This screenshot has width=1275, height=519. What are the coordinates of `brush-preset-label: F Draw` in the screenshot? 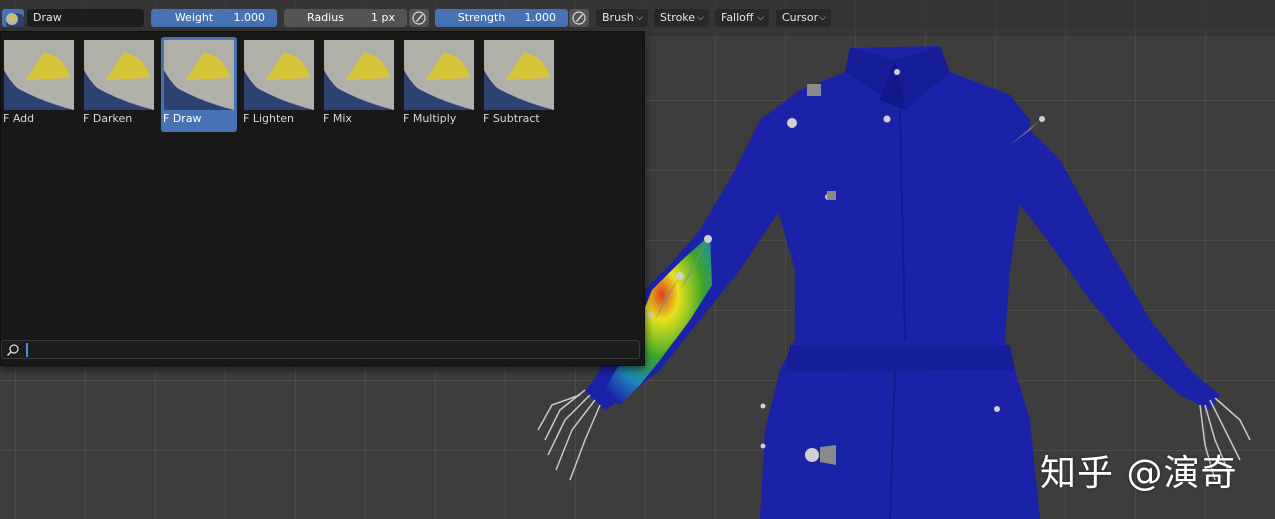 It's located at (182, 118).